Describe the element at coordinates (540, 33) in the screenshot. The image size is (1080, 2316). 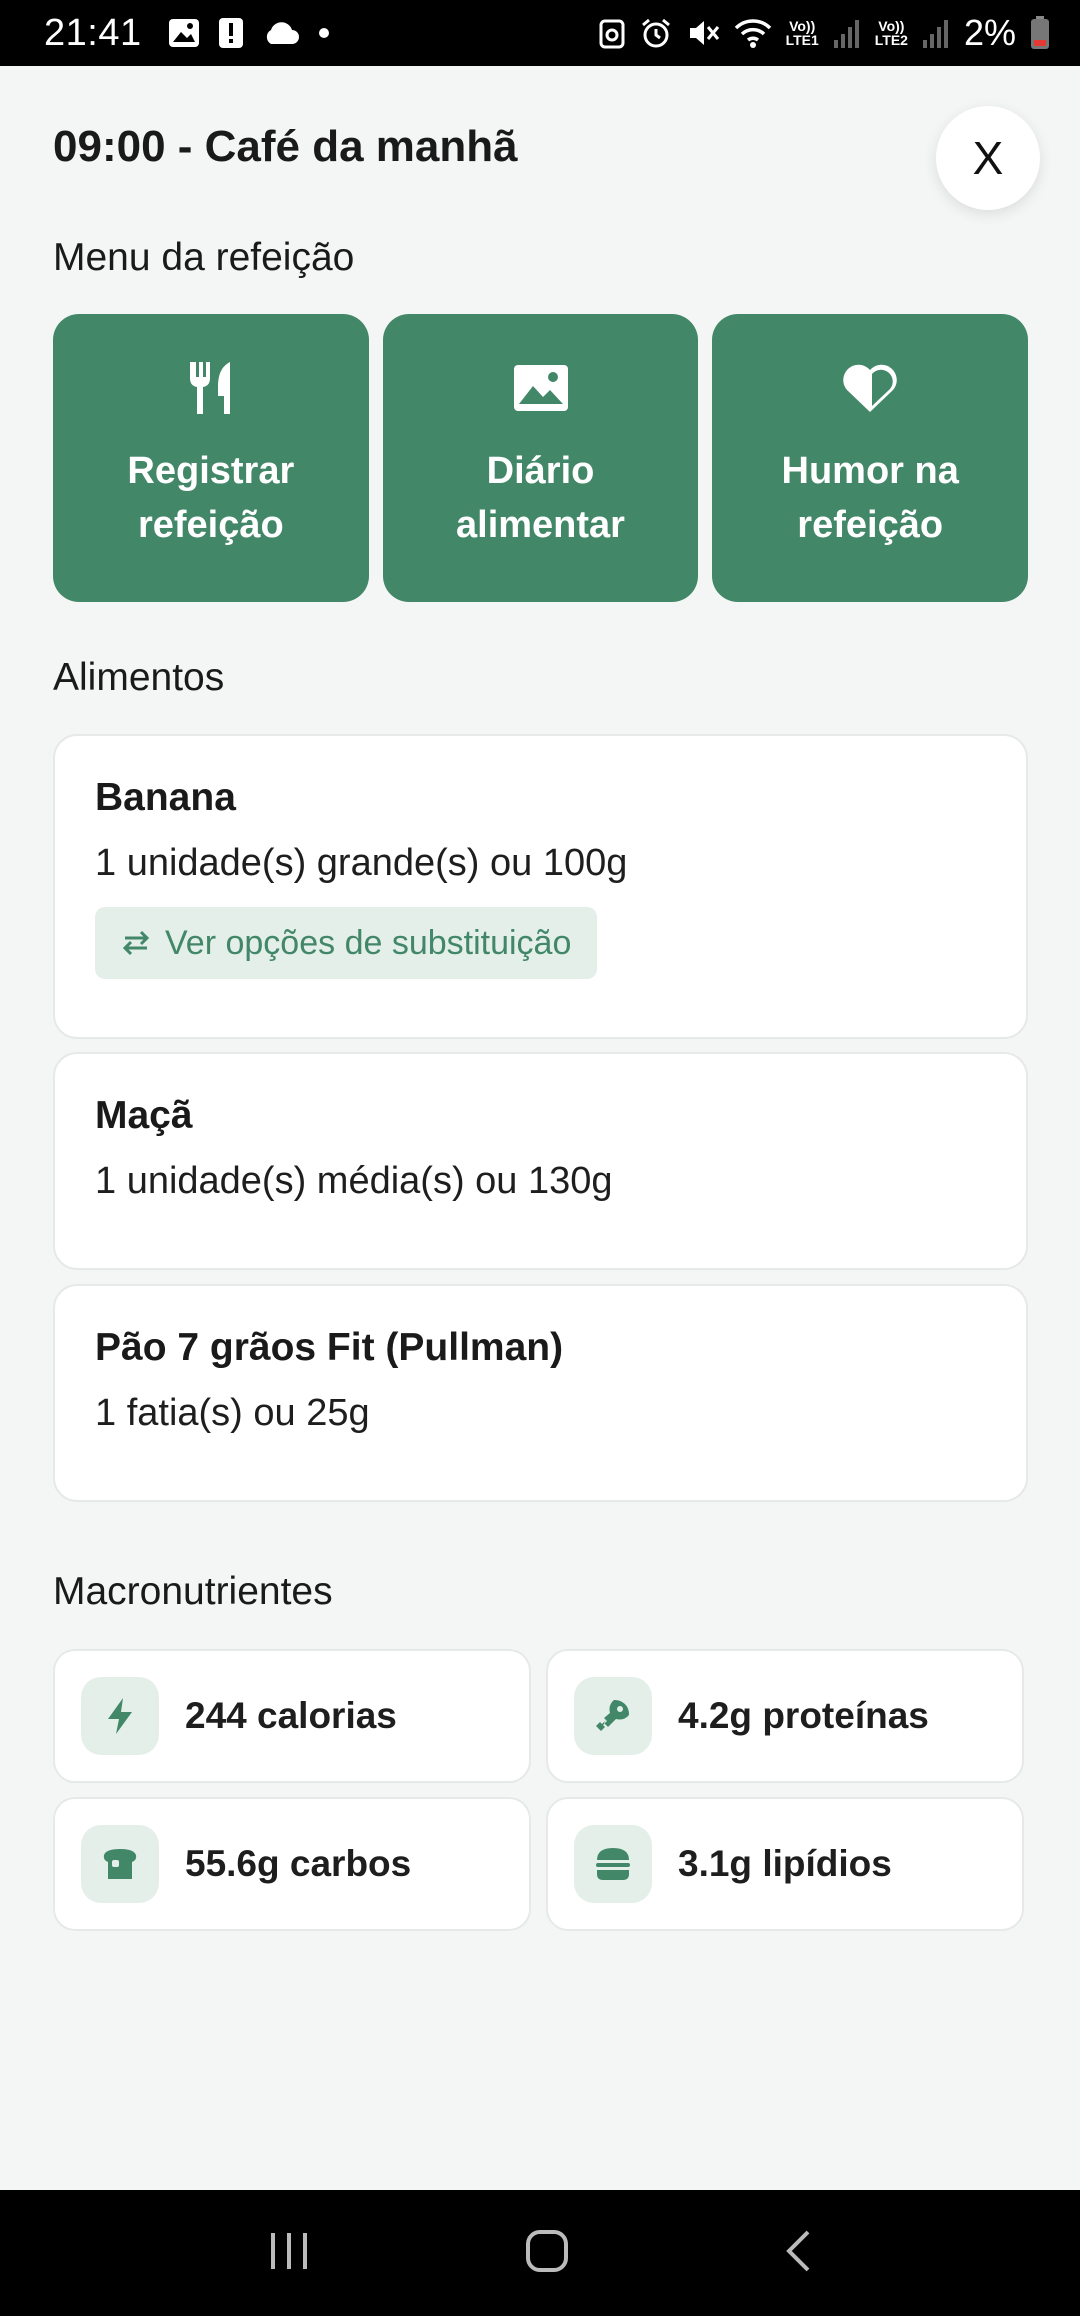
I see `status-bar: 21:41 Vo)) LTE1 Vo)) LTE2 2%` at that location.